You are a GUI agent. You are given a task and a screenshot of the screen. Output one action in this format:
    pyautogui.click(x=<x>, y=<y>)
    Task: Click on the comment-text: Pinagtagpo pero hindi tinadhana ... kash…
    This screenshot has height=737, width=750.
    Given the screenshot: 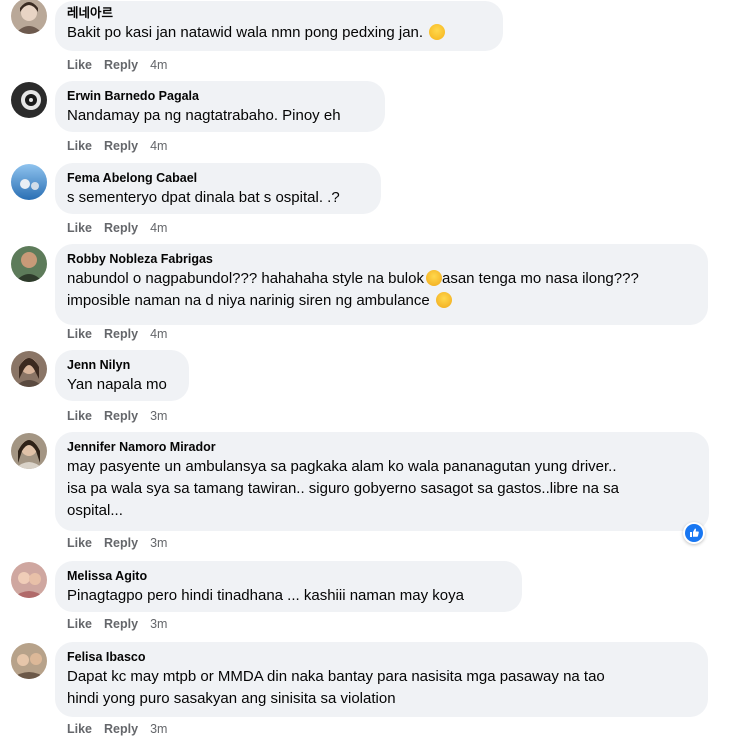 What is the action you would take?
    pyautogui.click(x=265, y=595)
    